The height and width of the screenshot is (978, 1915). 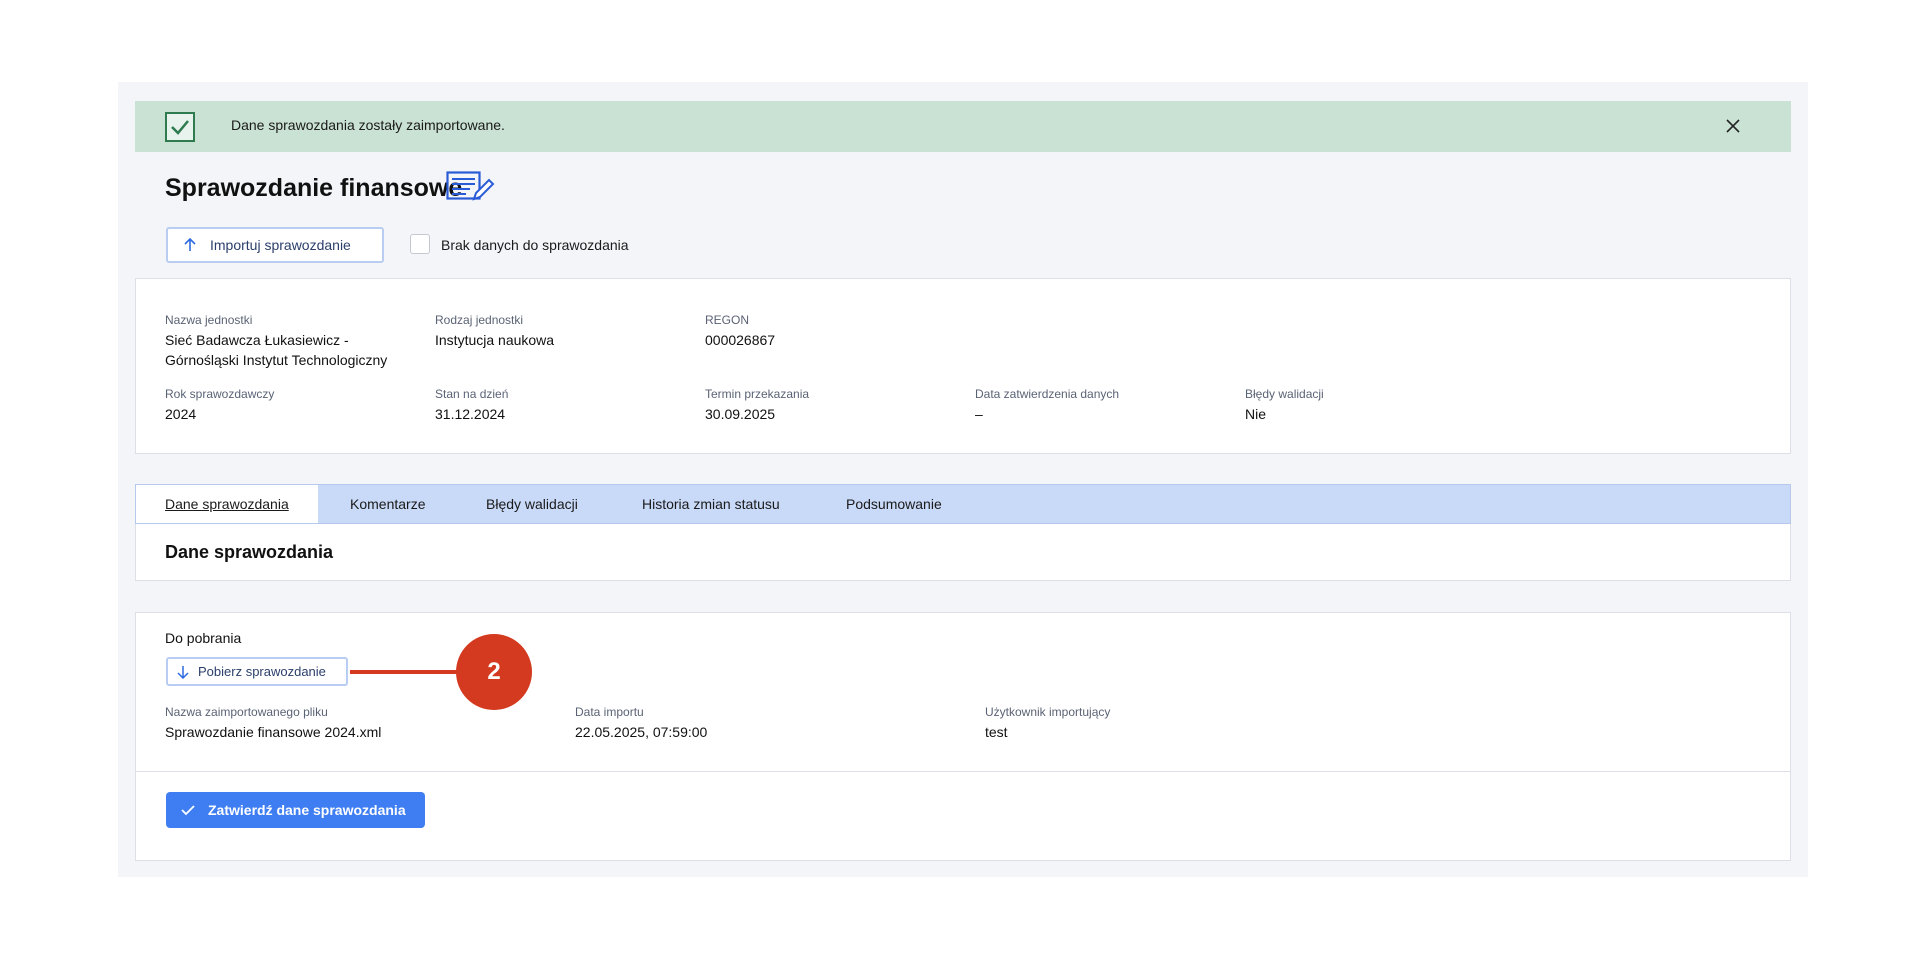 What do you see at coordinates (495, 340) in the screenshot?
I see `field-value: Instytucja naukowa` at bounding box center [495, 340].